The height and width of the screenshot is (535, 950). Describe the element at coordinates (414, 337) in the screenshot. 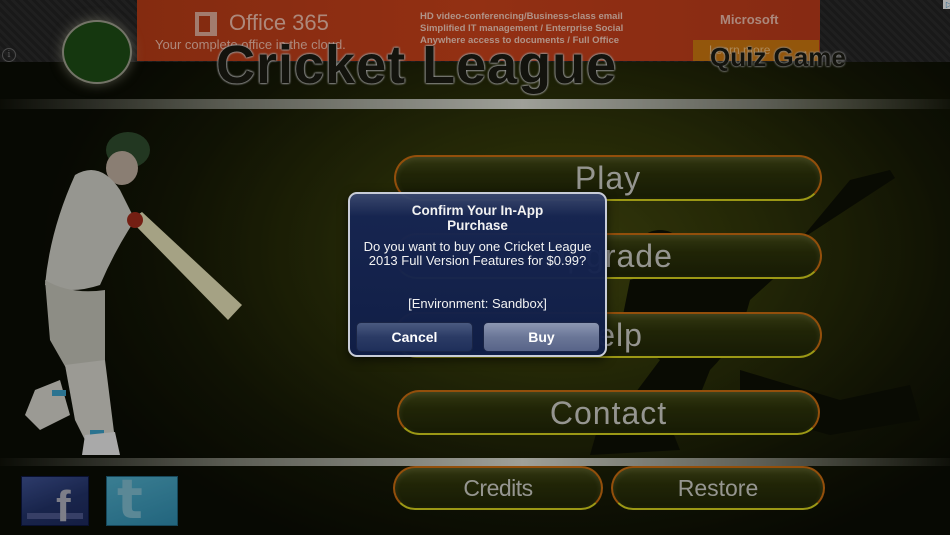

I see `cancel-button: Cancel` at that location.